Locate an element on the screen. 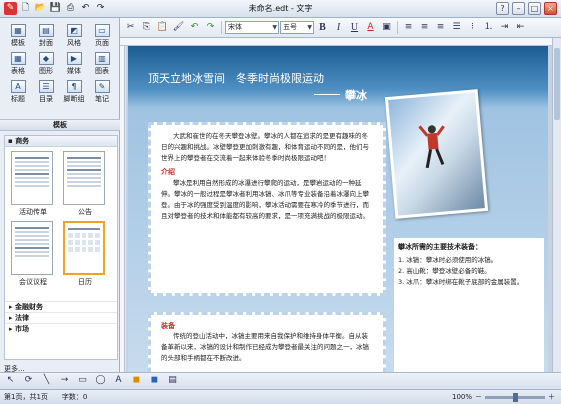 The width and height of the screenshot is (561, 404). textbox-icon: A is located at coordinates (118, 380).